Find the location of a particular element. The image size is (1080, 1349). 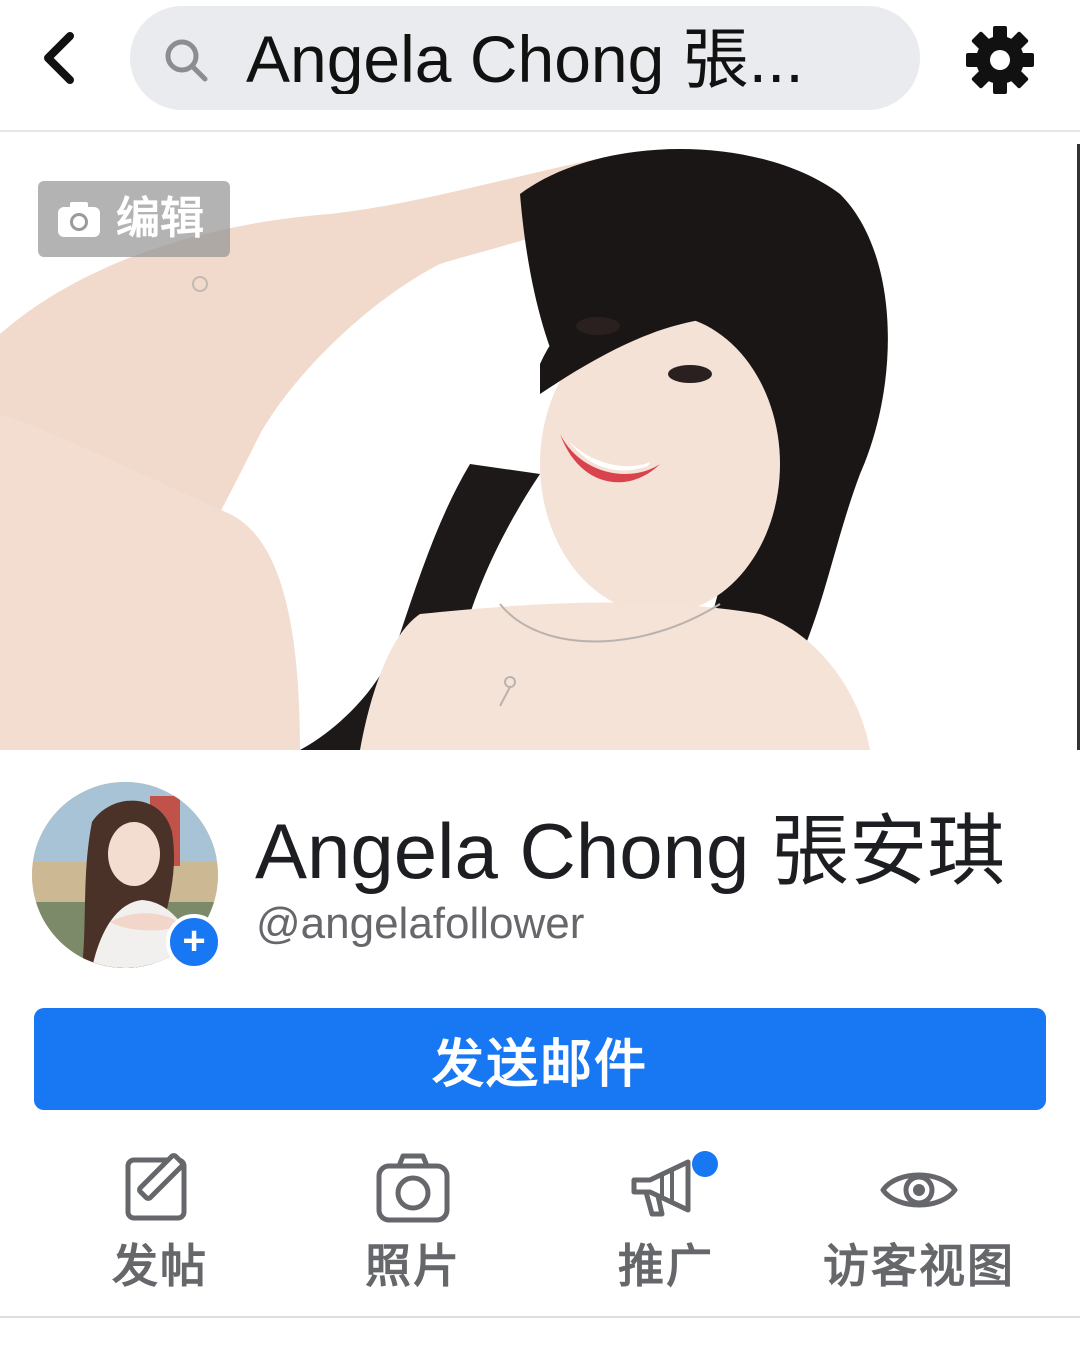

action-photos-label: 照片 is located at coordinates (413, 1266).